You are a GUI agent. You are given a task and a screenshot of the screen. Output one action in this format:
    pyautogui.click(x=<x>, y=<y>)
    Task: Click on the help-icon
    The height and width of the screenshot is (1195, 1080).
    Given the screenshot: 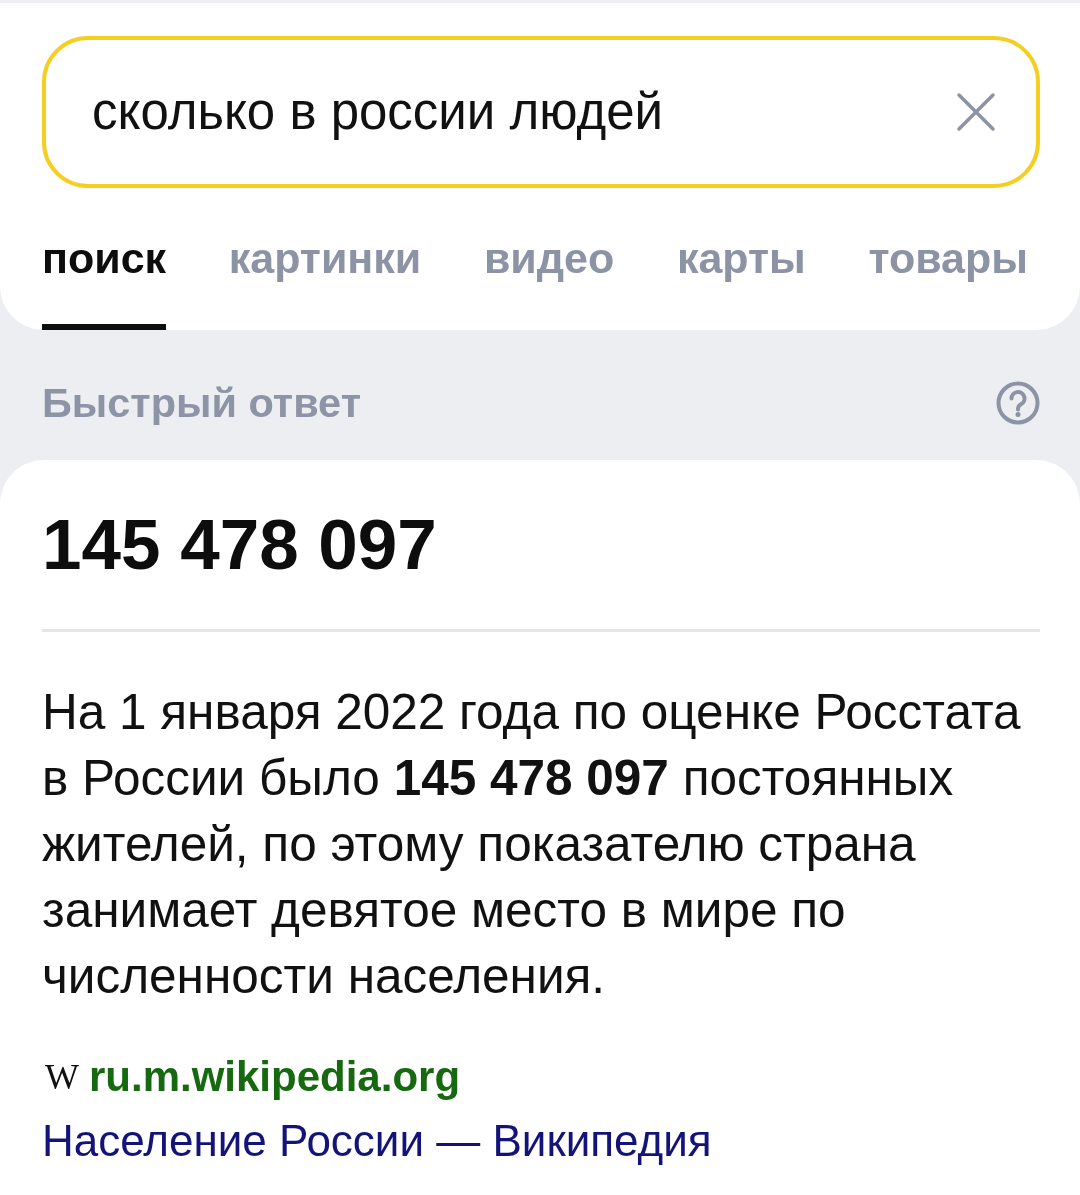 What is the action you would take?
    pyautogui.click(x=1018, y=403)
    